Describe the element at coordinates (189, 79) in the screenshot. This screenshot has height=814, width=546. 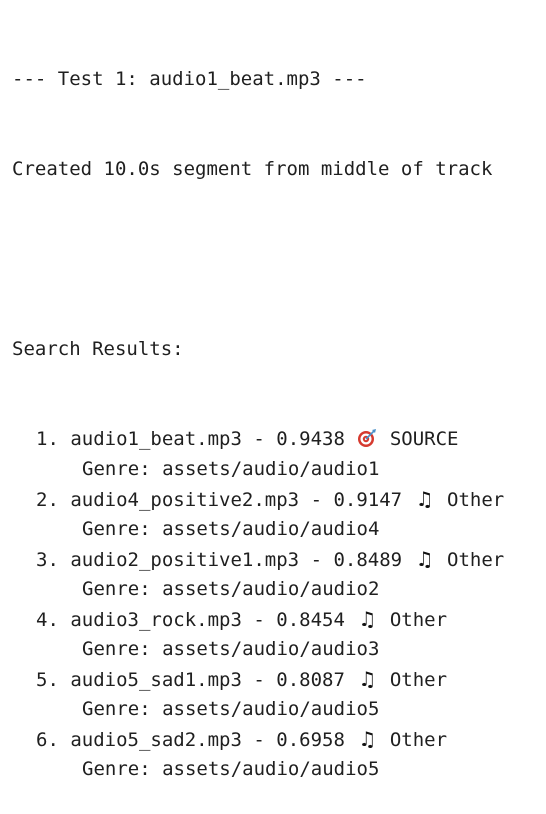
I see `test-header-line: --- Test 1: audio1_beat.mp3 ---` at that location.